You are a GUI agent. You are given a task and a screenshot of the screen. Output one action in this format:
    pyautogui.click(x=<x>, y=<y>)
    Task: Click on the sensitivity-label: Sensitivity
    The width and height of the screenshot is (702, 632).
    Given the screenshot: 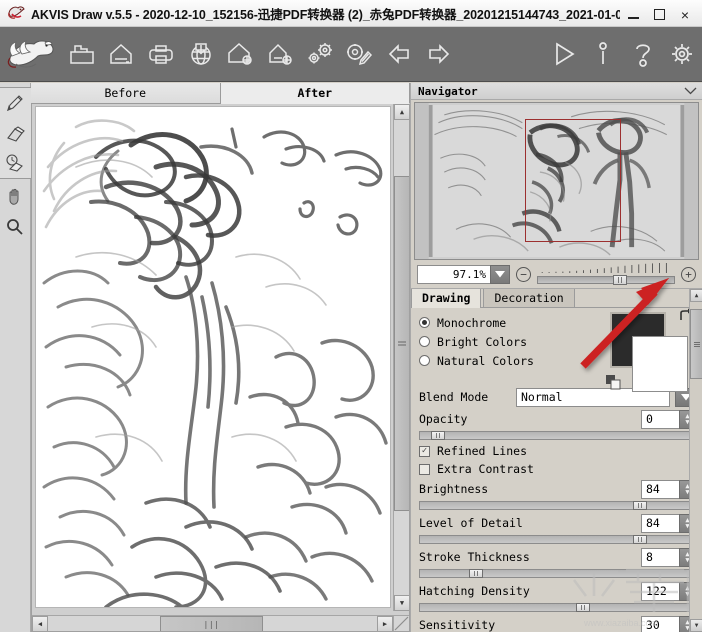 What is the action you would take?
    pyautogui.click(x=457, y=625)
    